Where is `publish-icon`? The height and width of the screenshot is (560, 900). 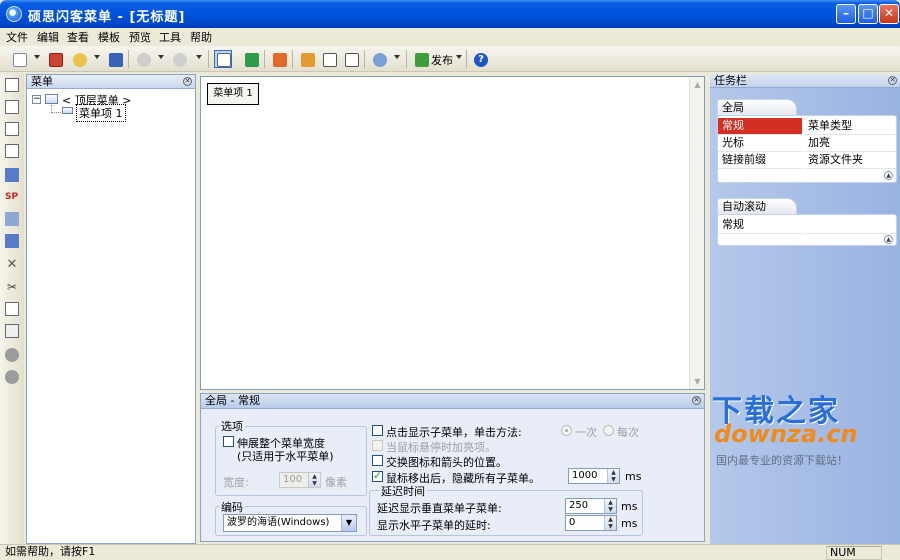
publish-icon is located at coordinates (421, 59).